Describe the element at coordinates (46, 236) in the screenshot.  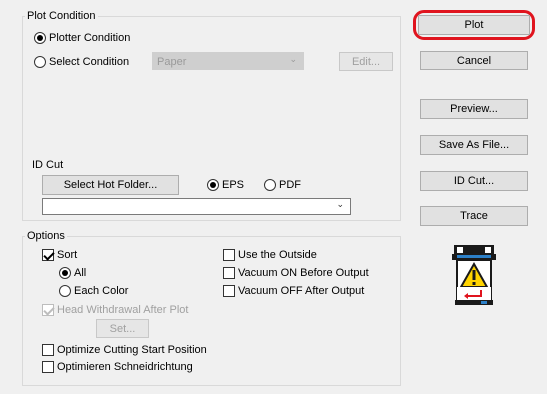
I see `options-title: Options` at that location.